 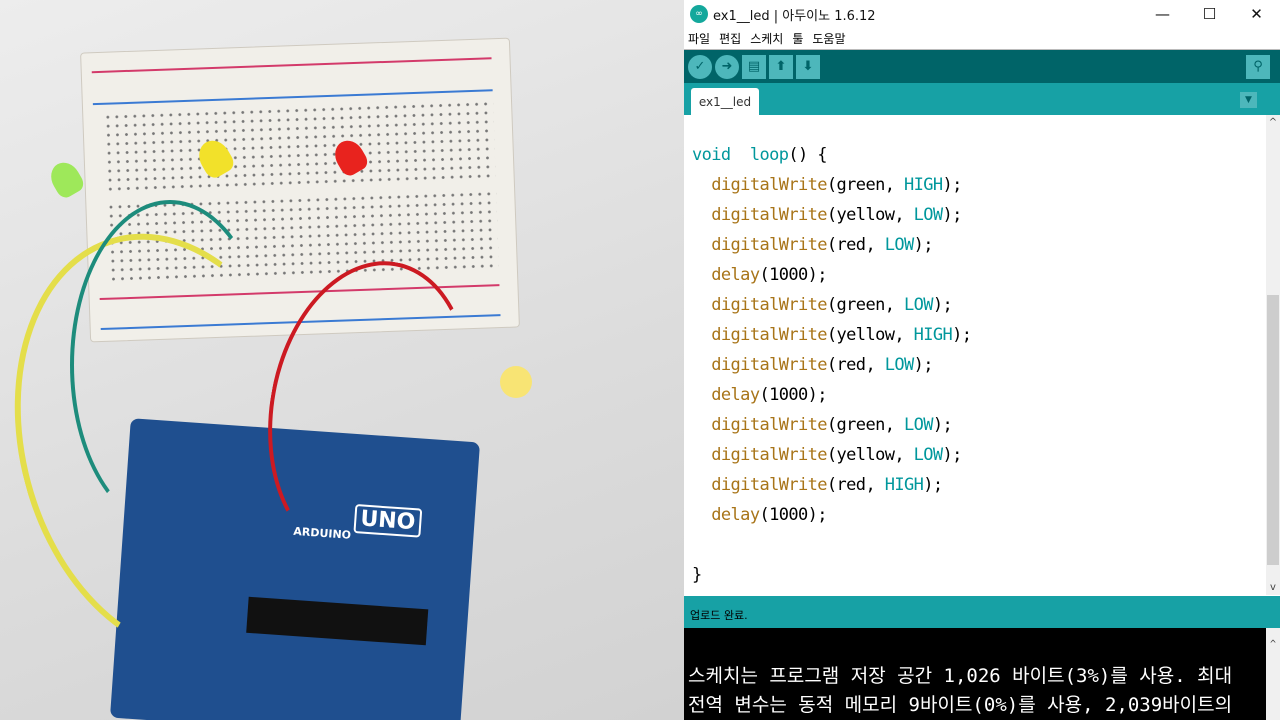 I want to click on console-line: 스케치는 프로그램 저장 공간 1,026 바이트(3%)를 사용. 최대, so click(x=960, y=676).